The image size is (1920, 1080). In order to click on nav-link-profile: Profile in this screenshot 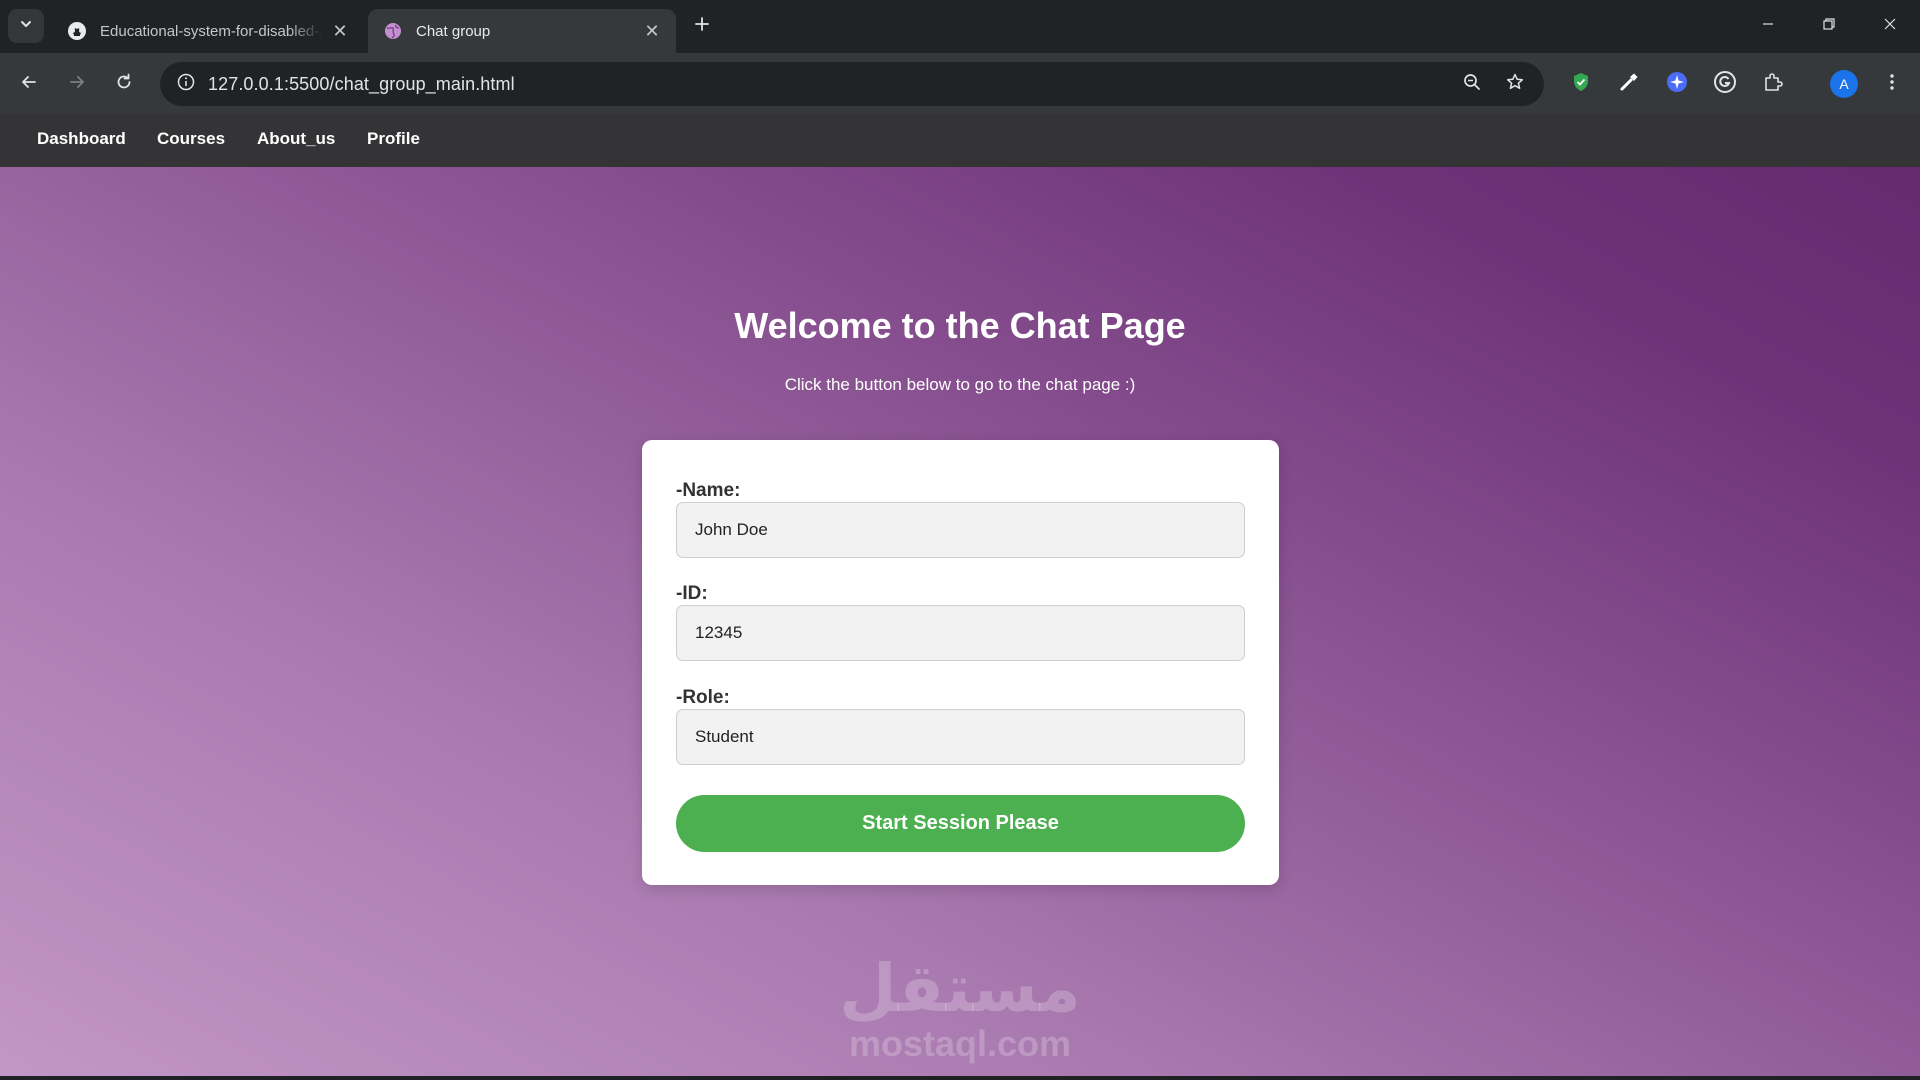, I will do `click(393, 139)`.